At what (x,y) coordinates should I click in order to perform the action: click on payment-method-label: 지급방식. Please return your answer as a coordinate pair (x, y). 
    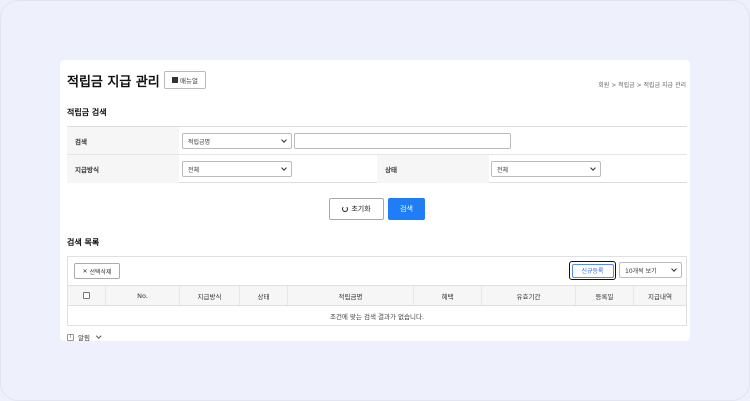
    Looking at the image, I should click on (123, 169).